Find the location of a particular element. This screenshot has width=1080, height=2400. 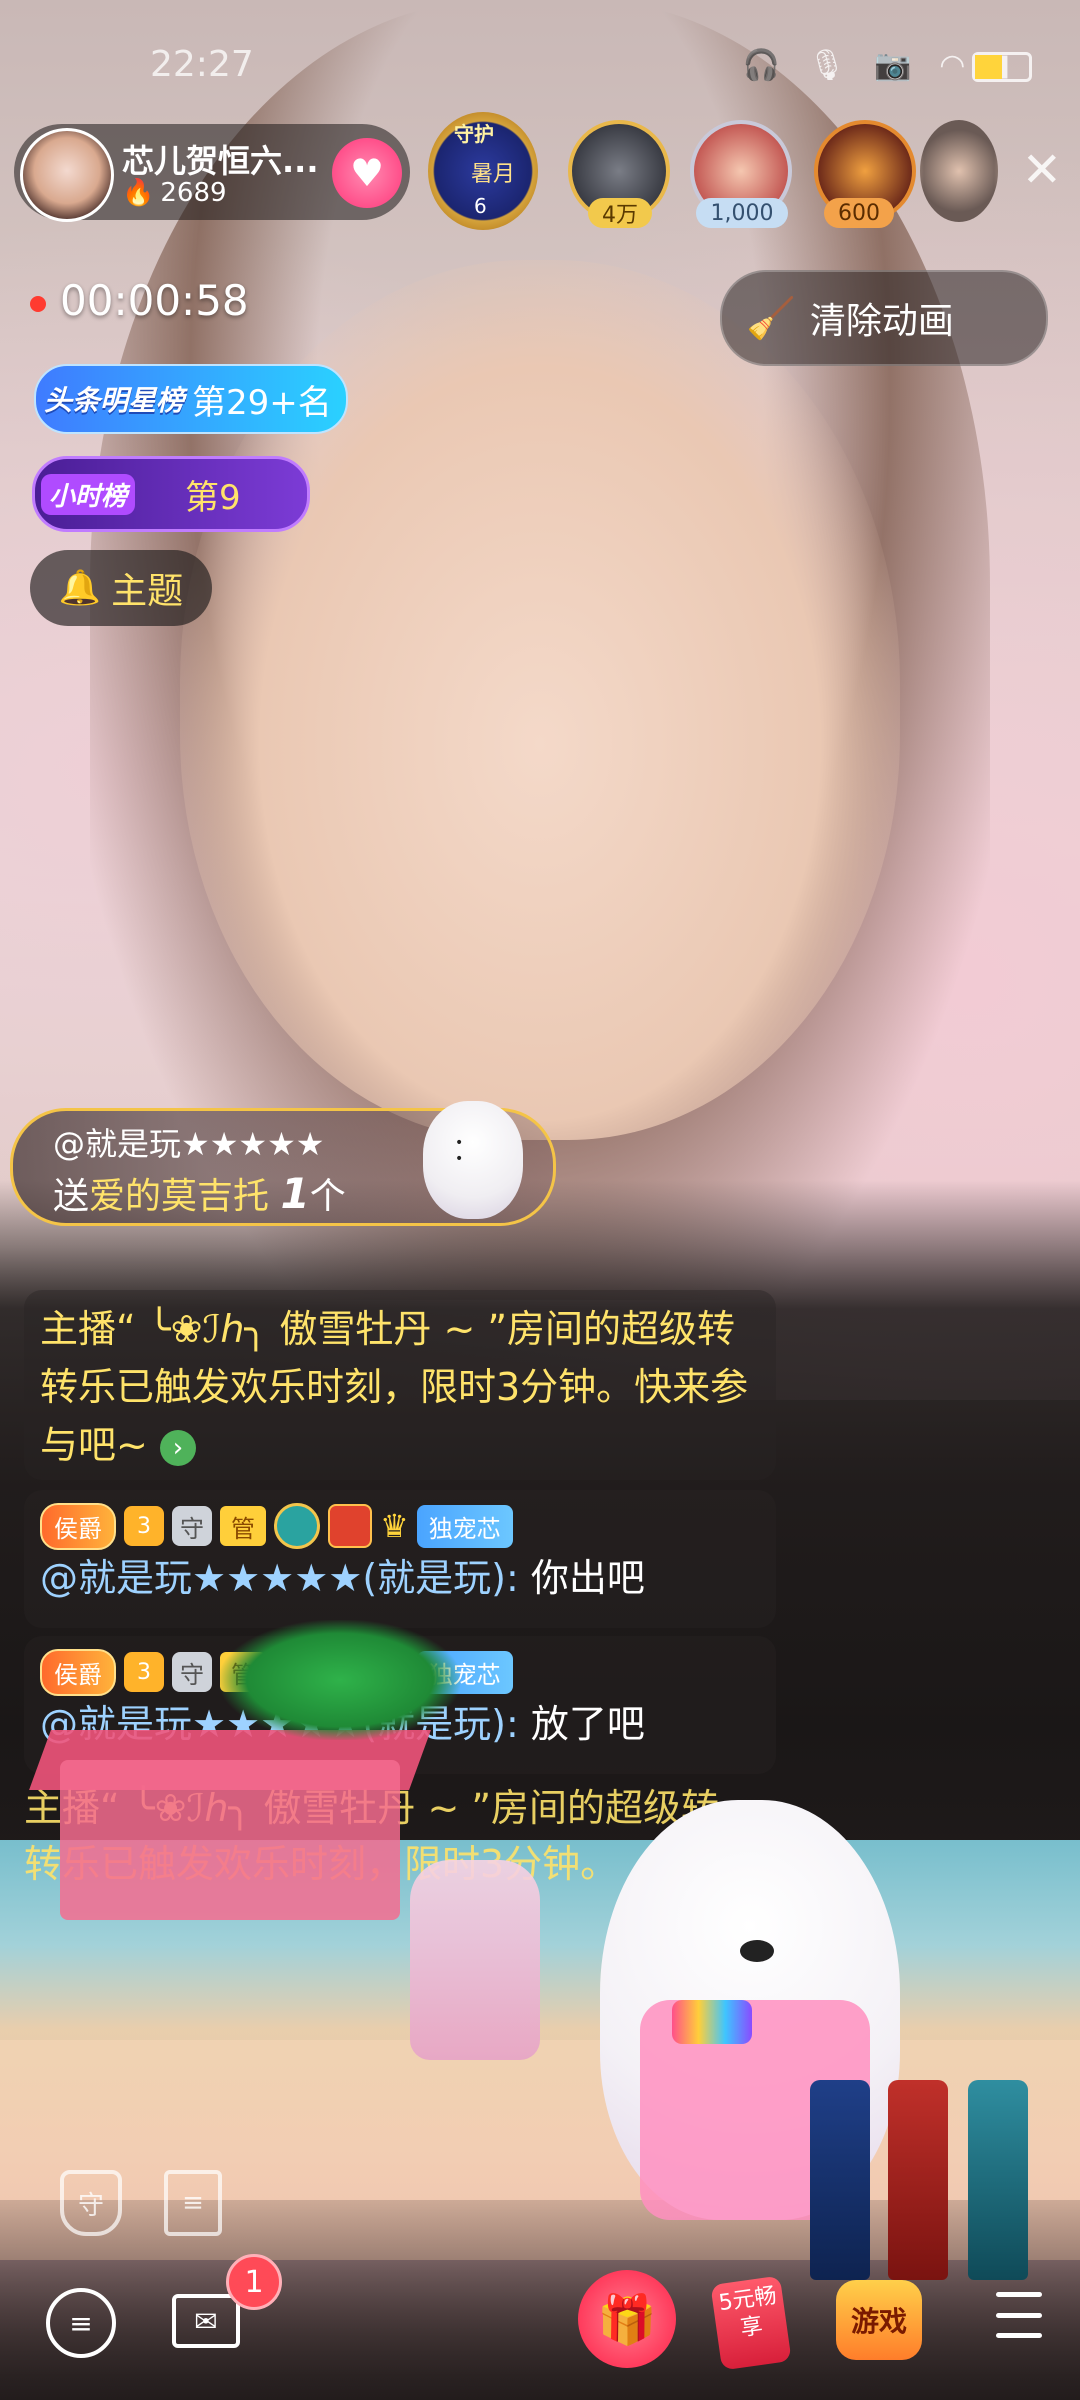

recording-dot is located at coordinates (38, 304).